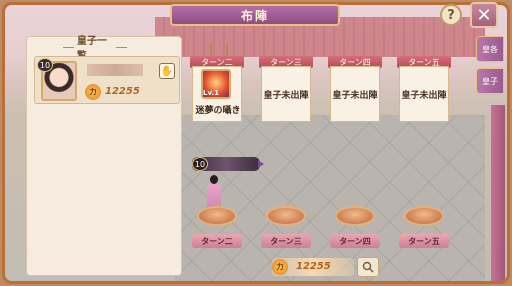  Describe the element at coordinates (95, 49) in the screenshot. I see `prince-list-header: 皇子一覧` at that location.